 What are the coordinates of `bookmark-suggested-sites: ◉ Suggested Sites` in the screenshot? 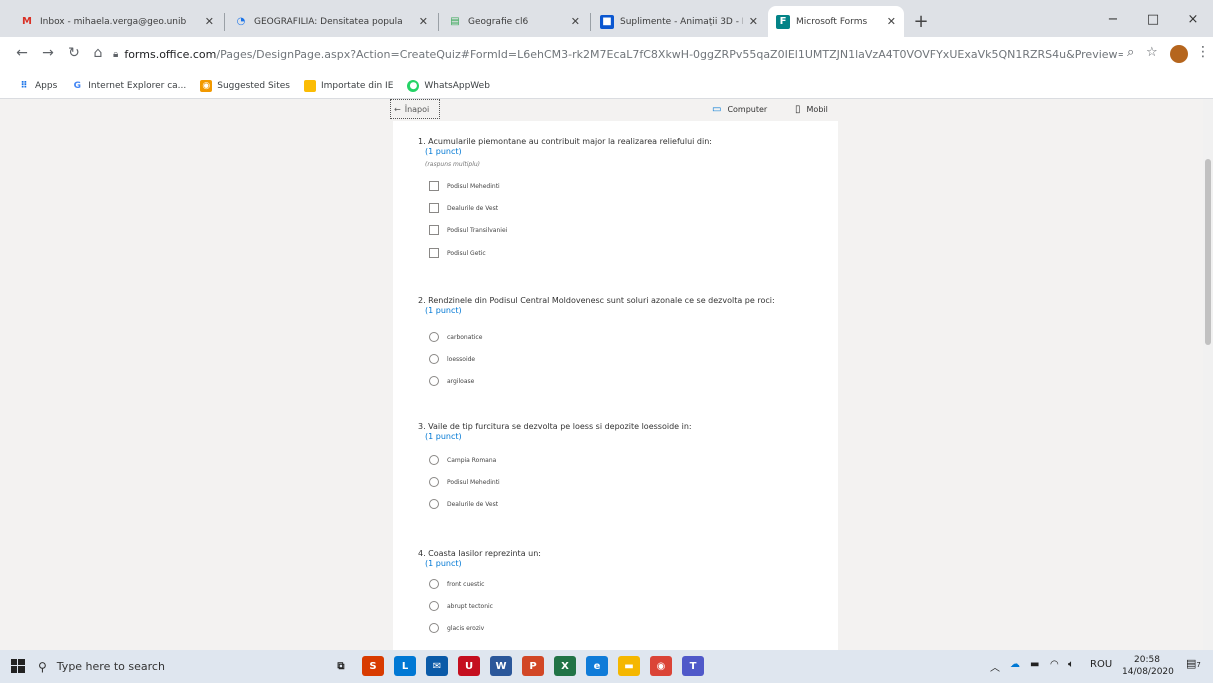 It's located at (245, 85).